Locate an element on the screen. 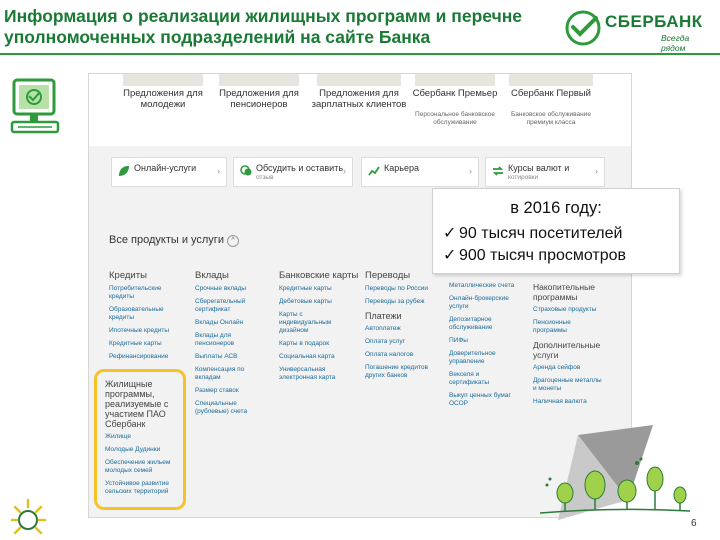 The height and width of the screenshot is (540, 720). column-heading: Переводы is located at coordinates (401, 275).